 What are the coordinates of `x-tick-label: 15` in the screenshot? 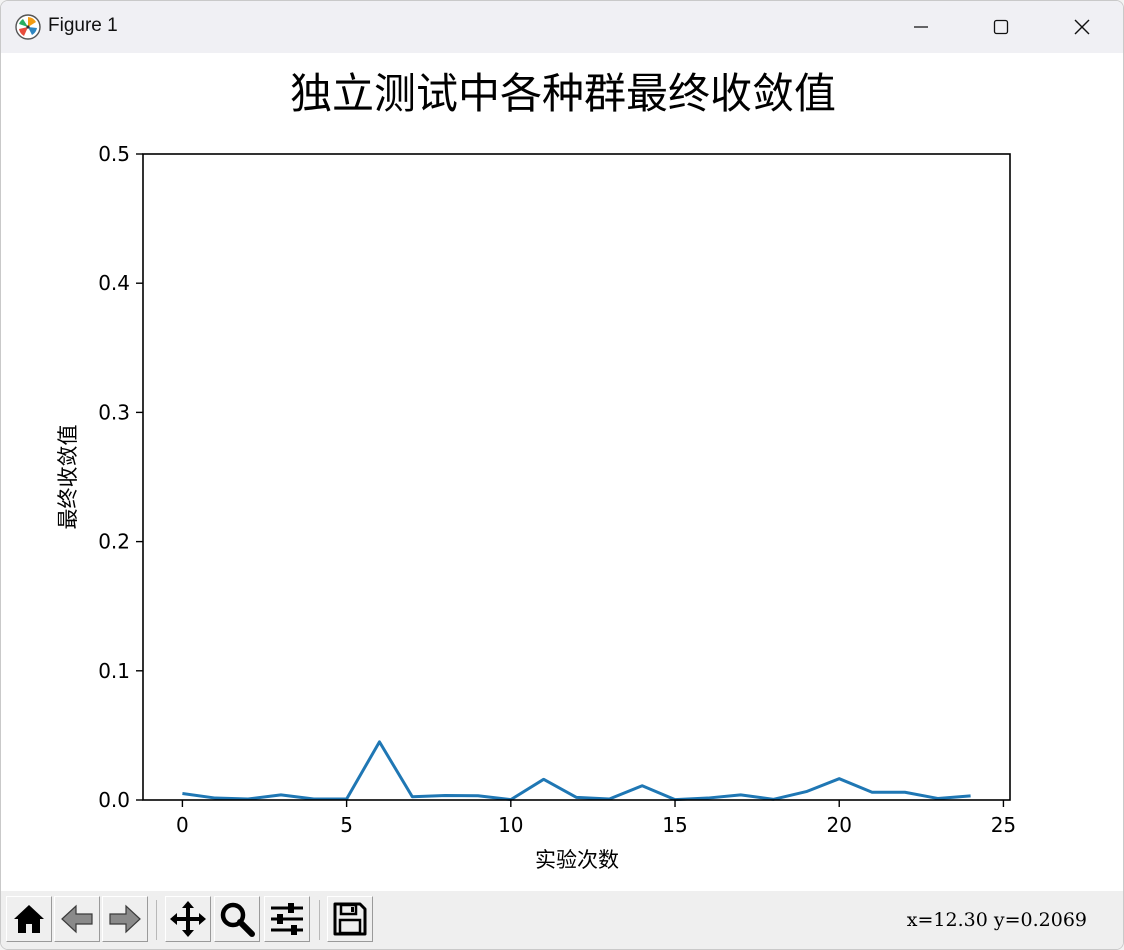 It's located at (674, 825).